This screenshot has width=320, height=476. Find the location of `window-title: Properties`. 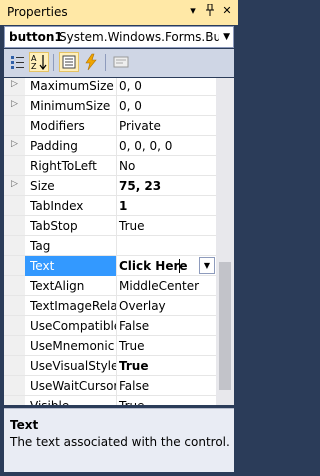

window-title: Properties is located at coordinates (37, 12).